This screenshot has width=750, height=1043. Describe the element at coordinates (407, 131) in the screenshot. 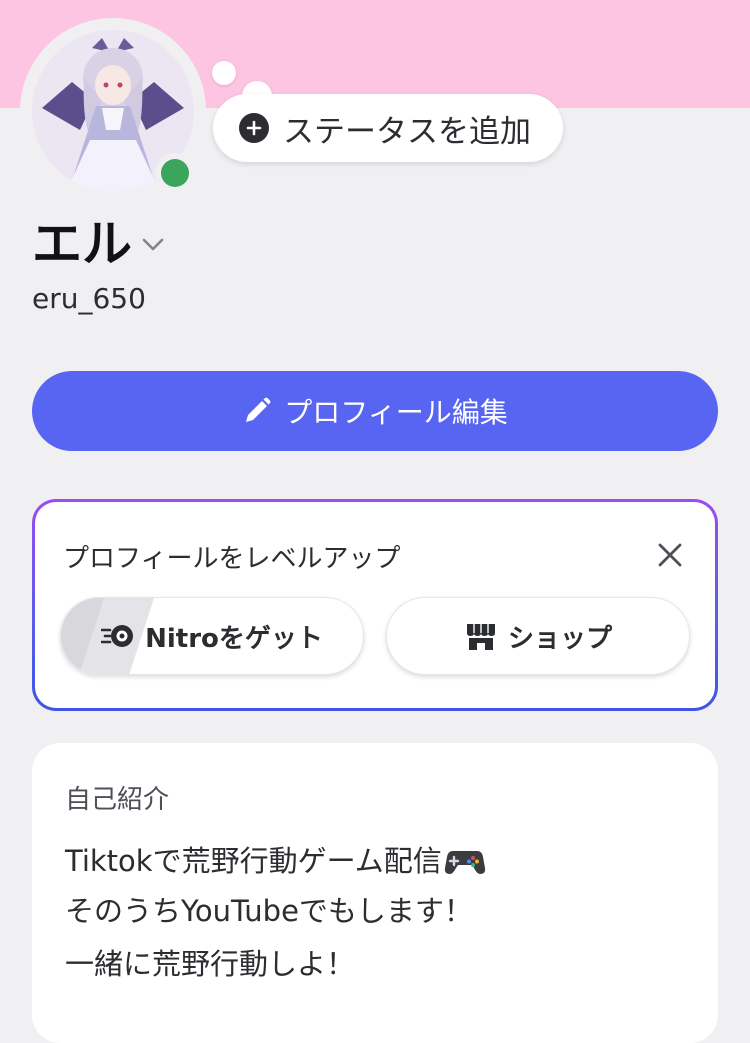

I see `add-status-label: ステータスを追加` at that location.